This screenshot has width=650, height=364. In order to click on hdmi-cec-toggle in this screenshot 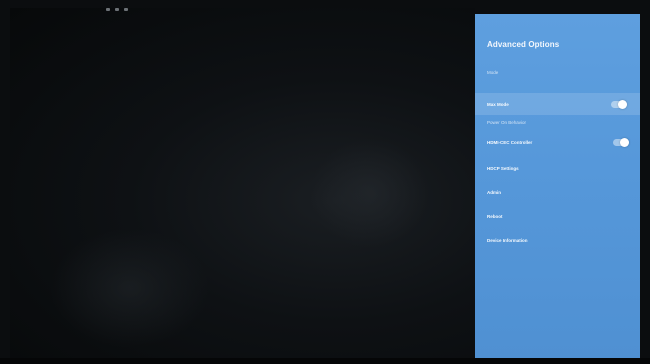, I will do `click(621, 142)`.